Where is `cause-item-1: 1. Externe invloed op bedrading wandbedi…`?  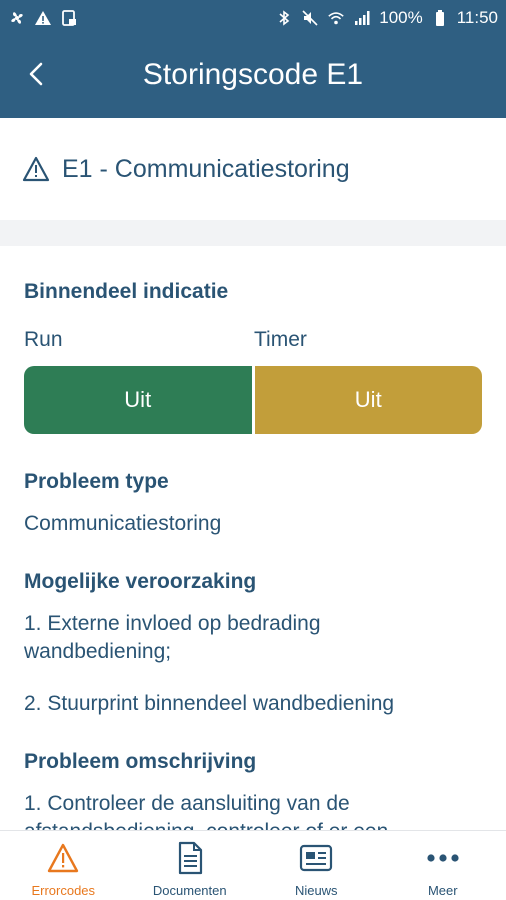
cause-item-1: 1. Externe invloed op bedrading wandbedi… is located at coordinates (172, 637).